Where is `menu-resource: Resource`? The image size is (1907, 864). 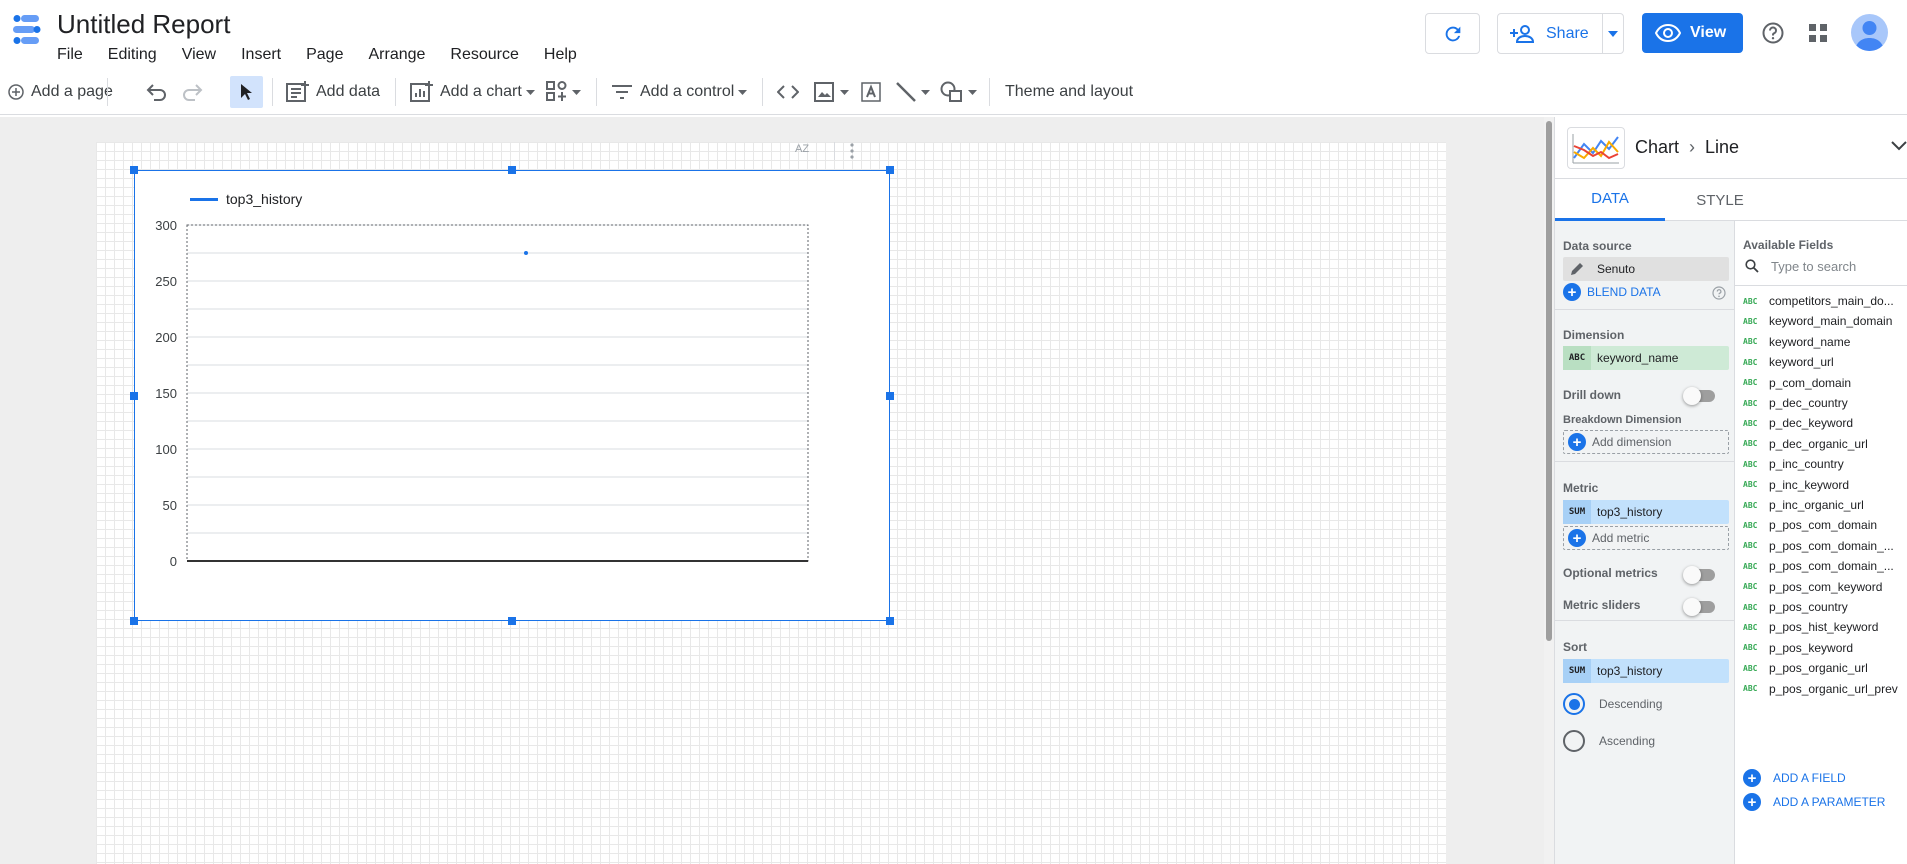
menu-resource: Resource is located at coordinates (484, 55).